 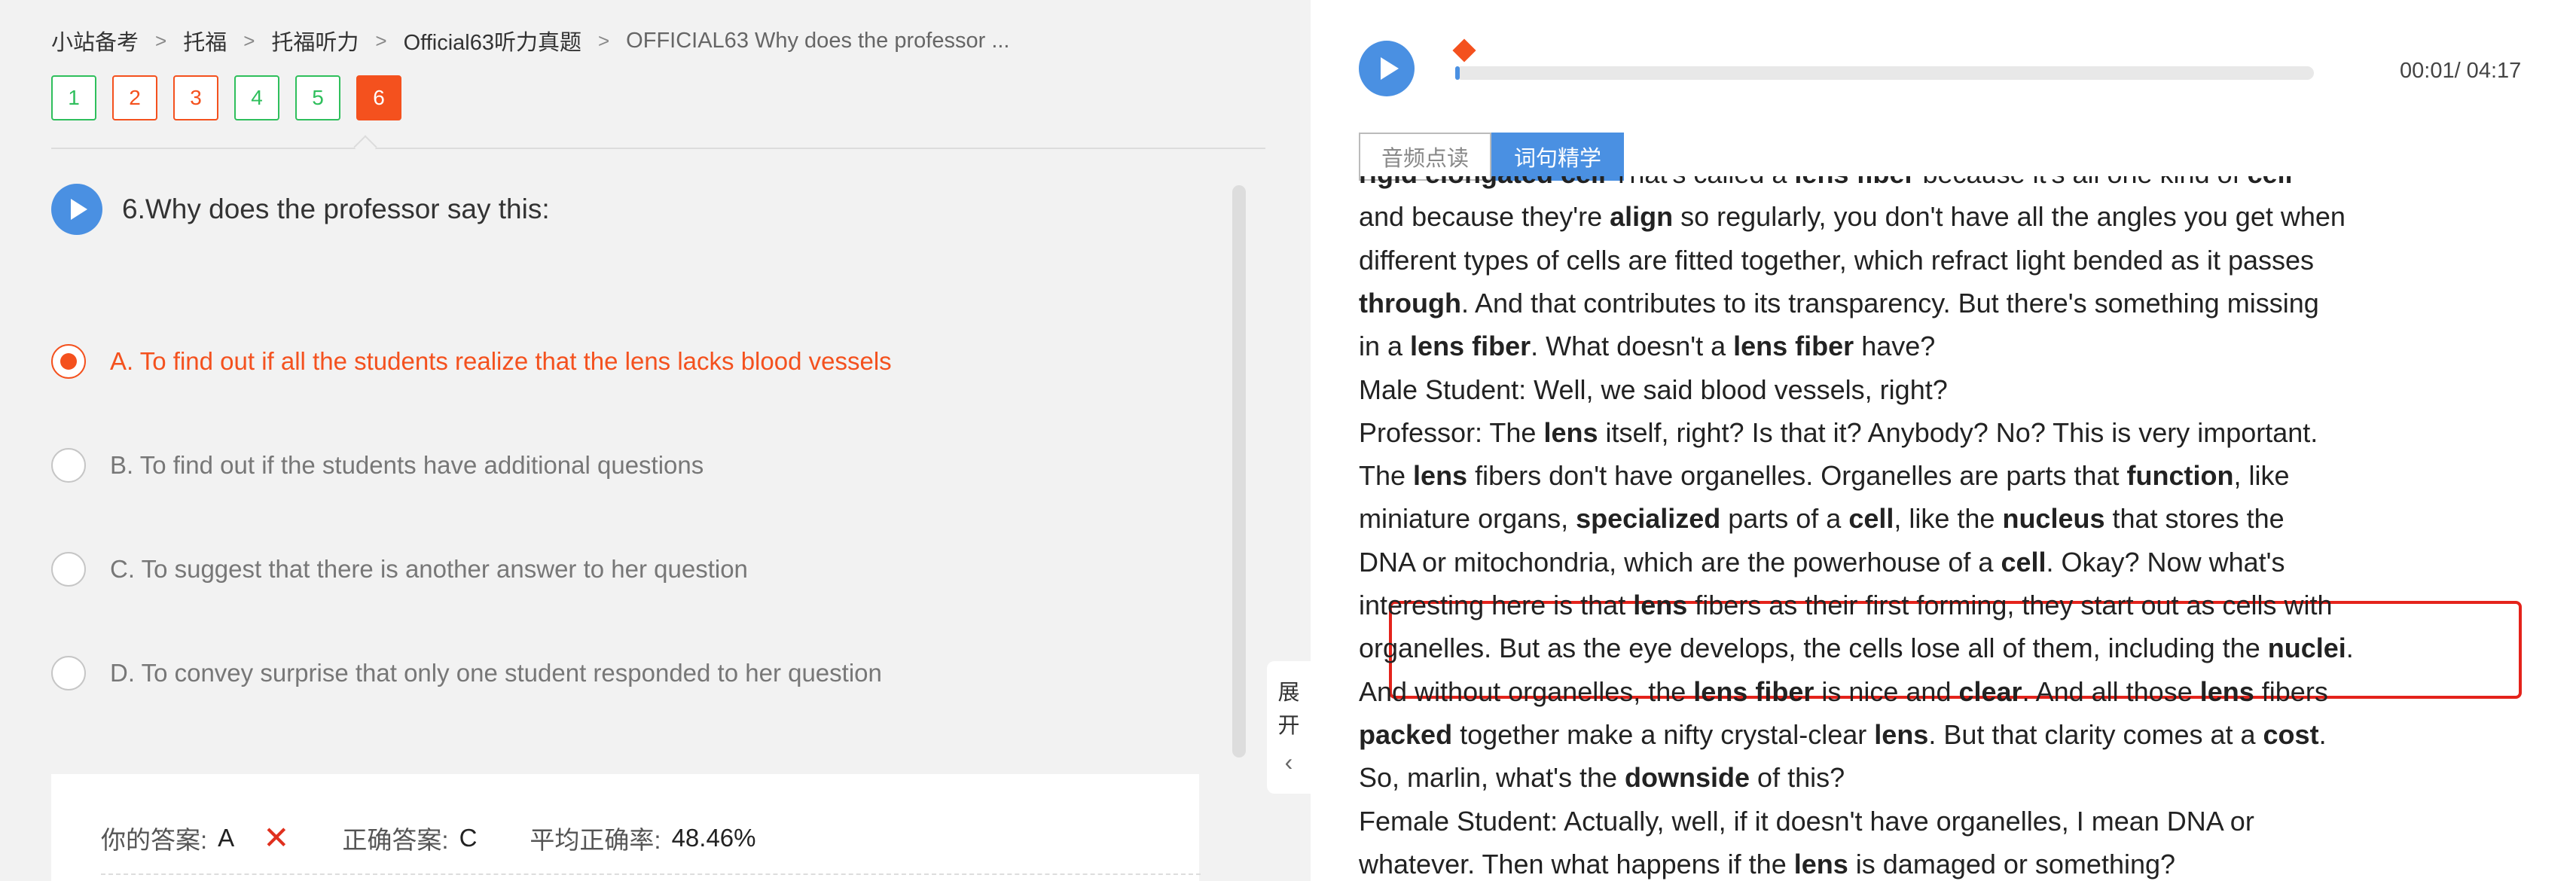 I want to click on breadcrumb-item-toefl: 托福, so click(x=205, y=40).